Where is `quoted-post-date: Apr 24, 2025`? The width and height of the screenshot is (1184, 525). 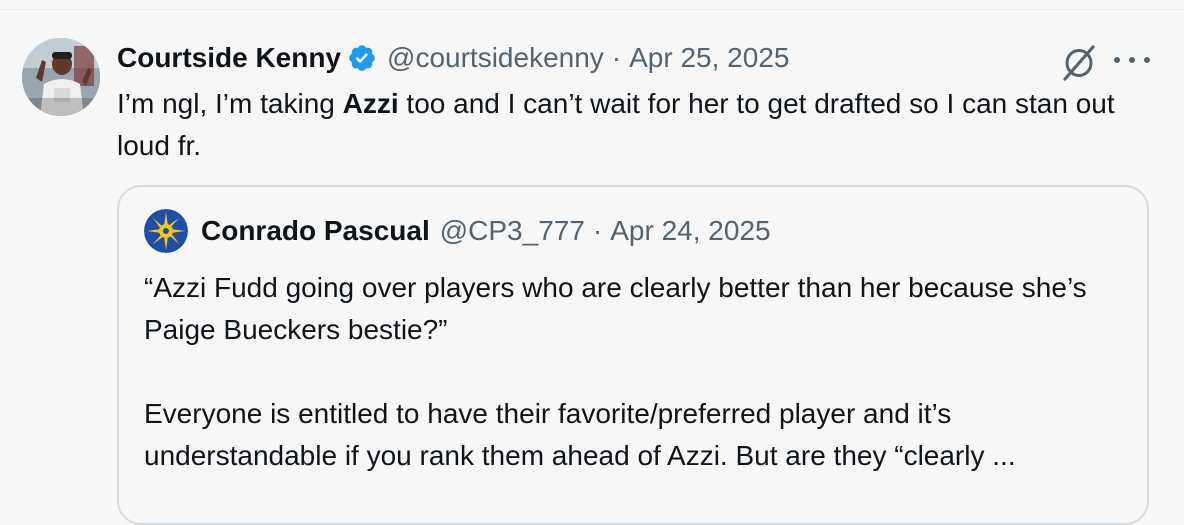 quoted-post-date: Apr 24, 2025 is located at coordinates (690, 231).